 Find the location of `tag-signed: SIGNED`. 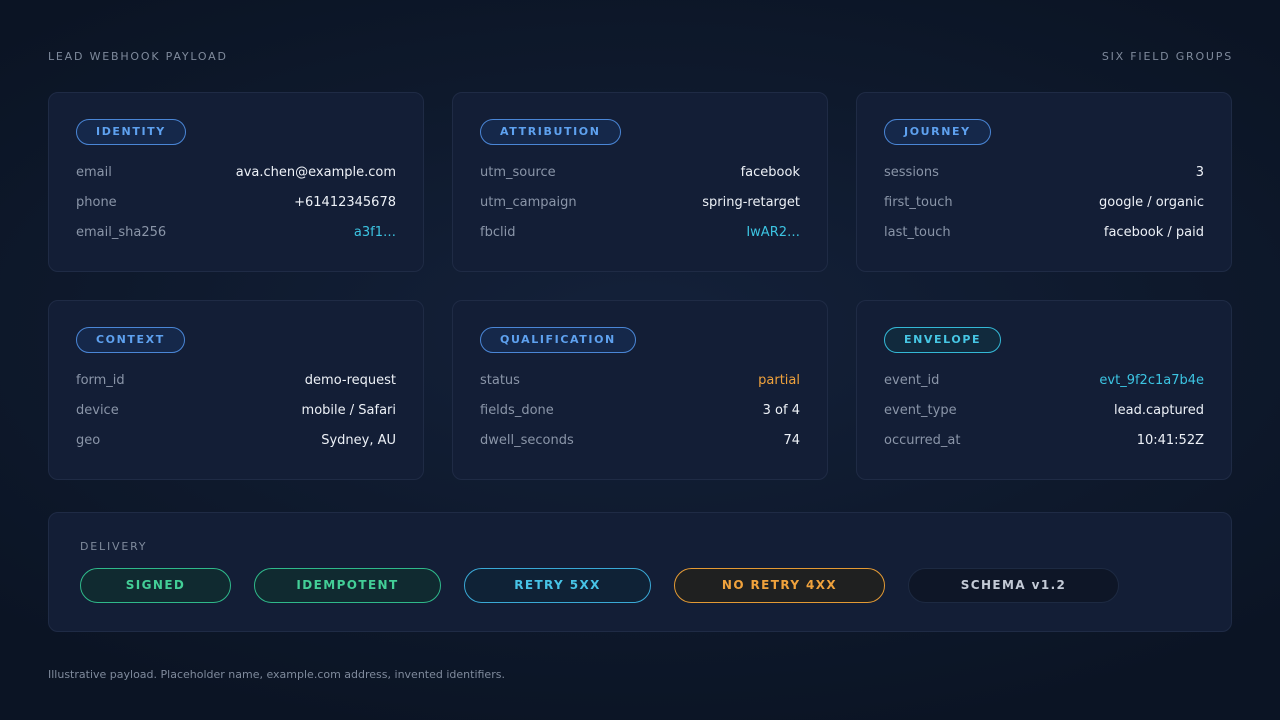

tag-signed: SIGNED is located at coordinates (155, 585).